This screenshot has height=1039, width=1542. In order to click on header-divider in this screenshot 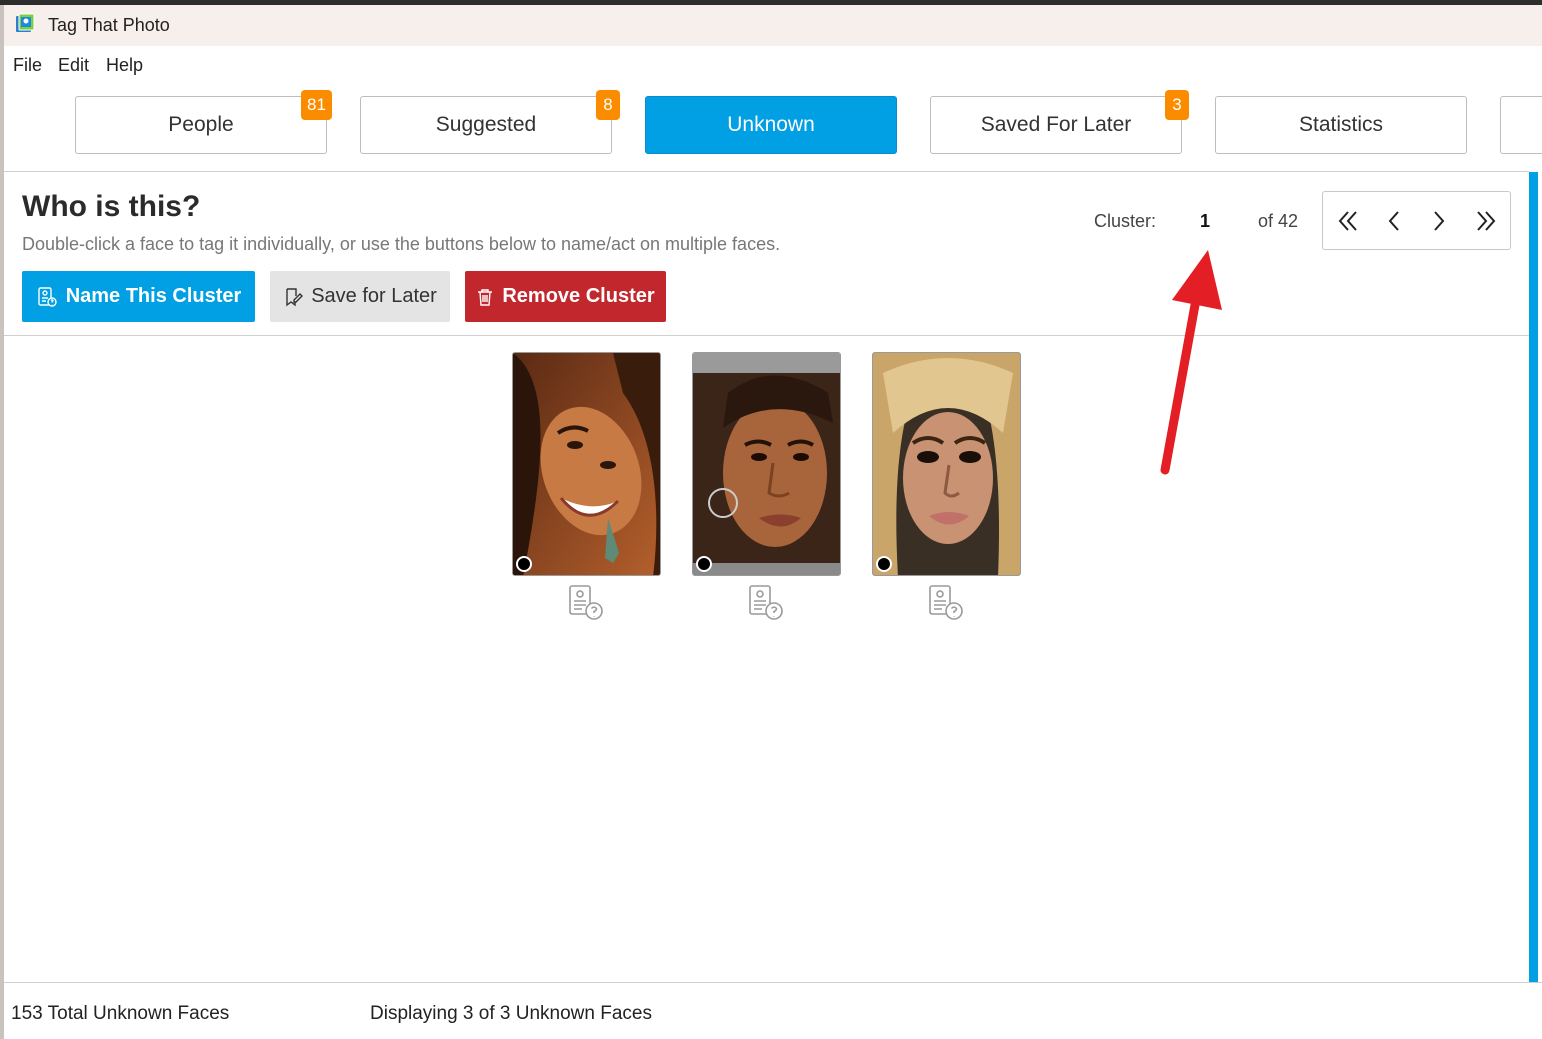, I will do `click(766, 335)`.